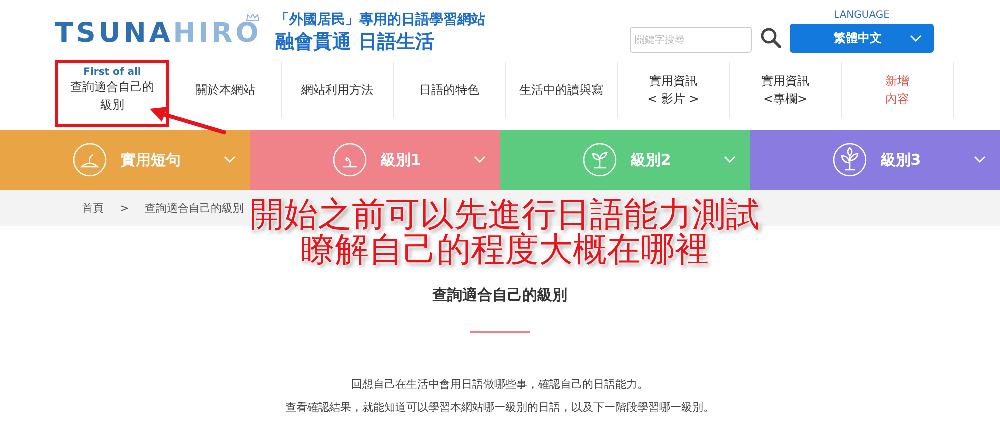 This screenshot has height=441, width=1000. Describe the element at coordinates (674, 90) in the screenshot. I see `nav-link: 實用資訊 < 影片 >` at that location.